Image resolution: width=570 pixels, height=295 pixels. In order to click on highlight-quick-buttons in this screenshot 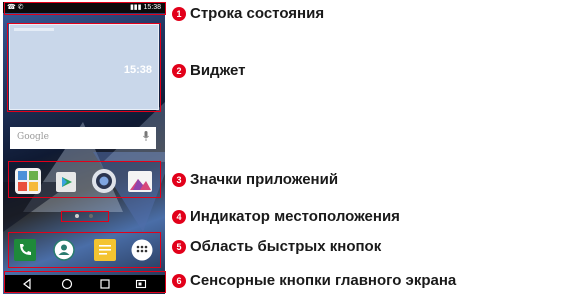, I will do `click(84, 250)`.